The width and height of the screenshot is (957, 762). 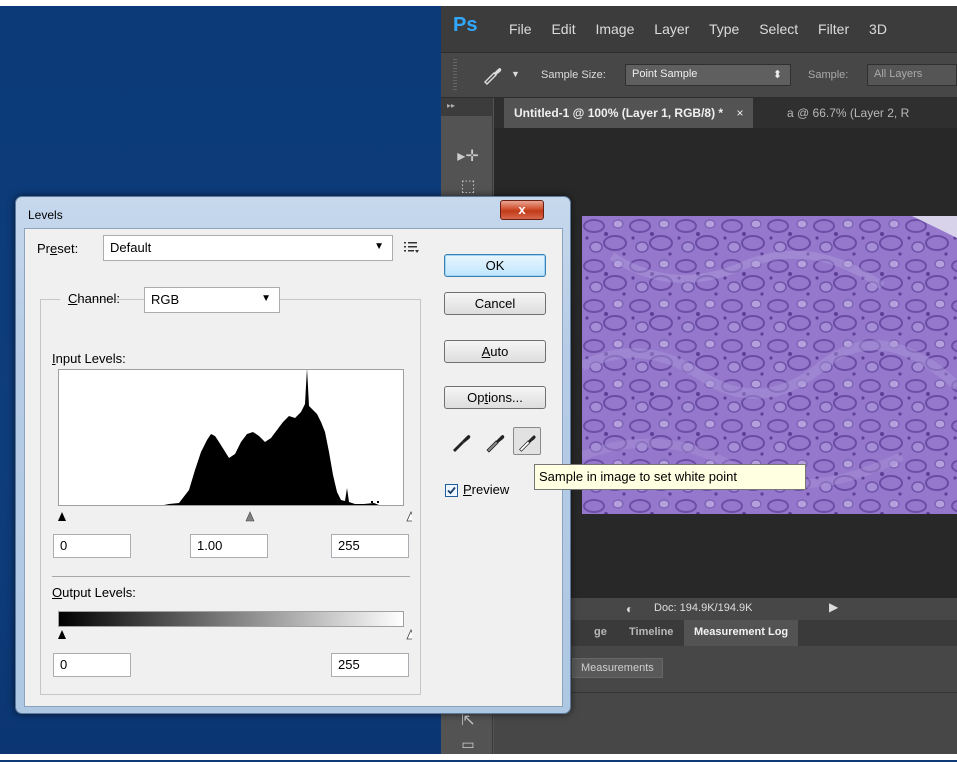 I want to click on sample-size-select: Point Sample ⬍, so click(x=708, y=75).